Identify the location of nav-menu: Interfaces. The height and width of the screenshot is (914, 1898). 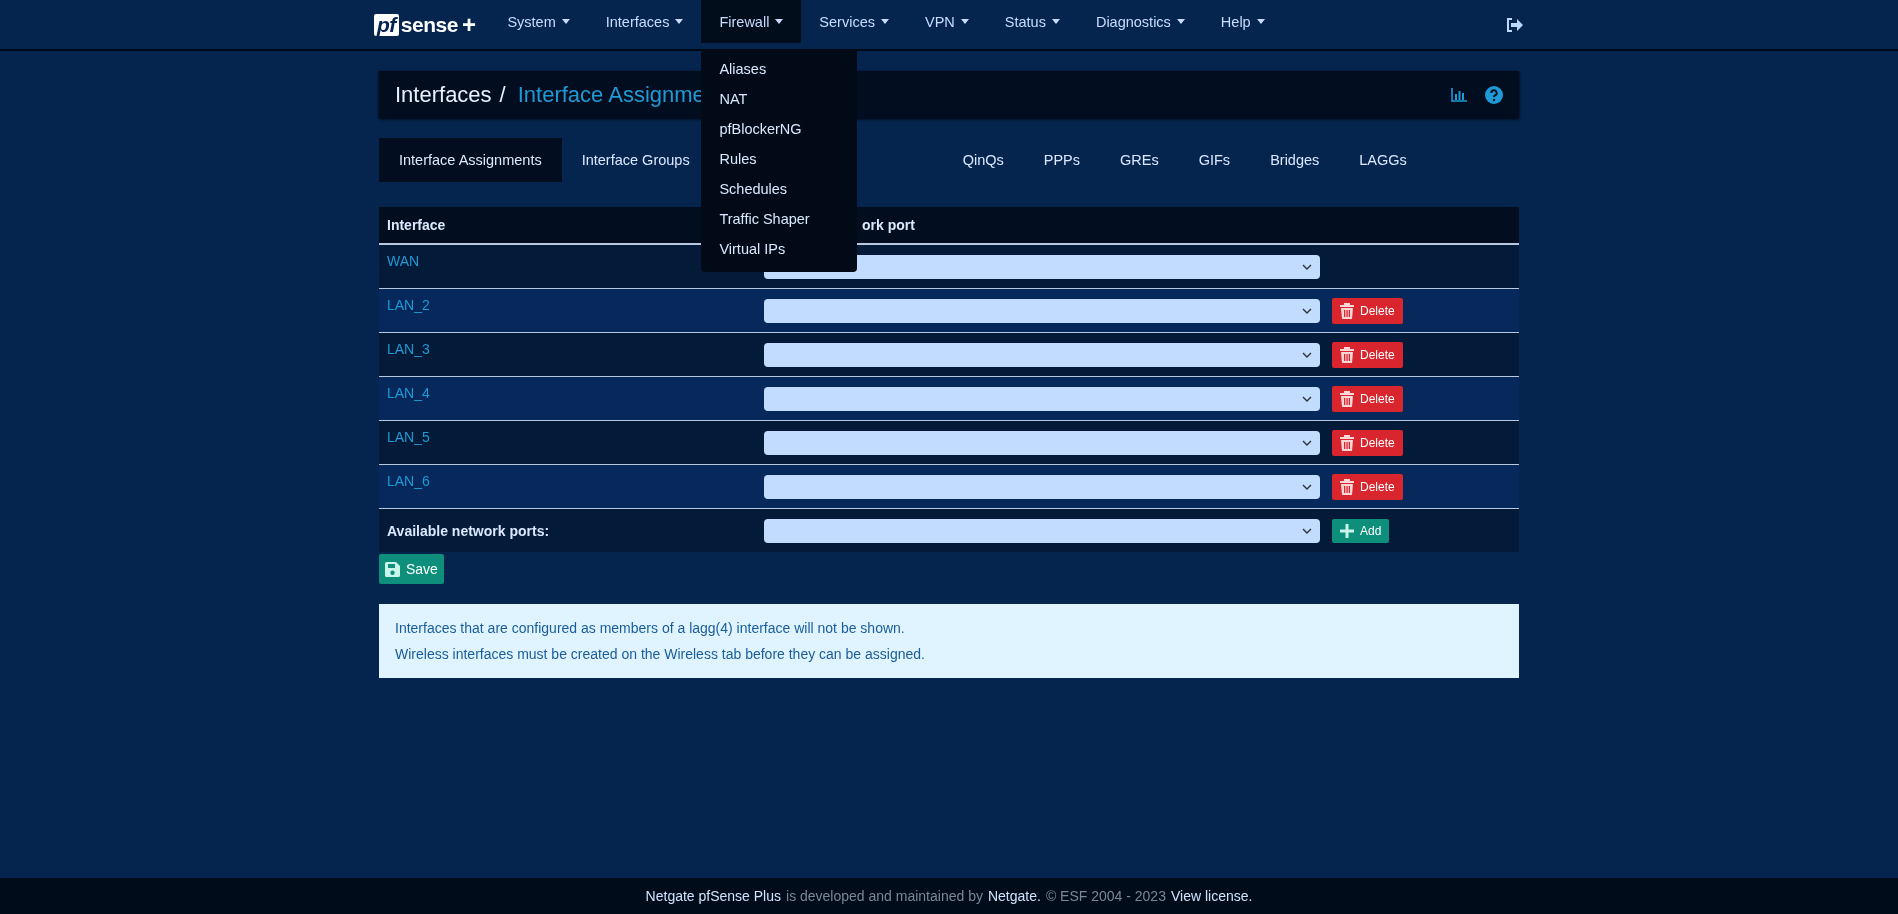
(644, 21).